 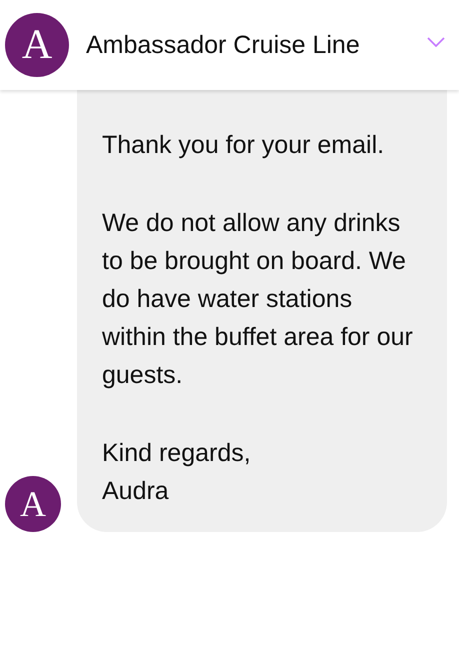 I want to click on sender-avatar: A, so click(x=33, y=504).